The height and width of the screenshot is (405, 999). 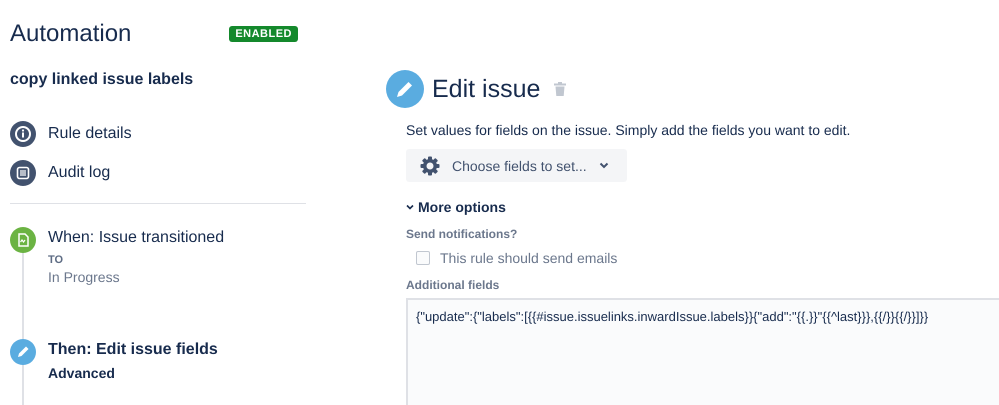 What do you see at coordinates (102, 80) in the screenshot?
I see `rule-name: copy linked issue labels` at bounding box center [102, 80].